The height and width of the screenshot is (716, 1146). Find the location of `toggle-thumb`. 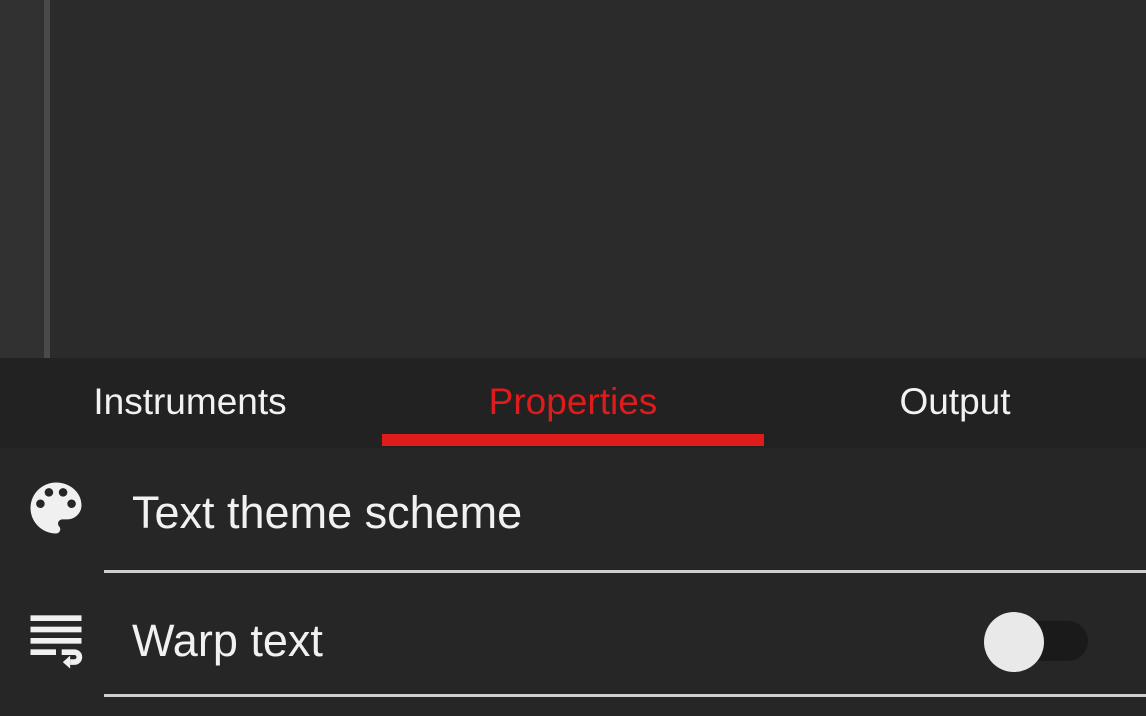

toggle-thumb is located at coordinates (1014, 642).